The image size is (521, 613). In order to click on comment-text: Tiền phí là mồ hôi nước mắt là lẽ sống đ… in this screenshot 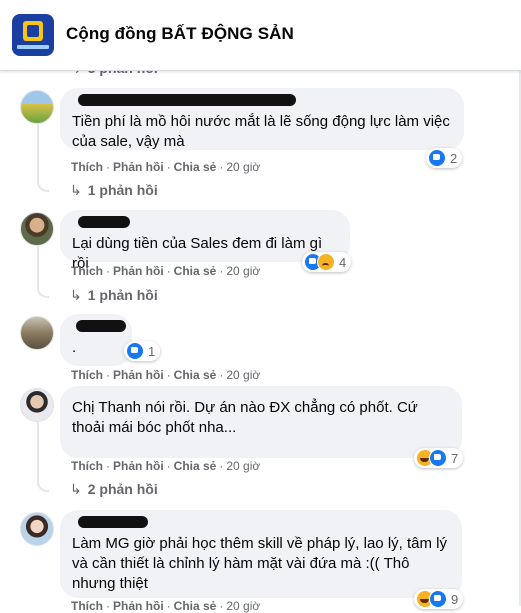, I will do `click(261, 131)`.